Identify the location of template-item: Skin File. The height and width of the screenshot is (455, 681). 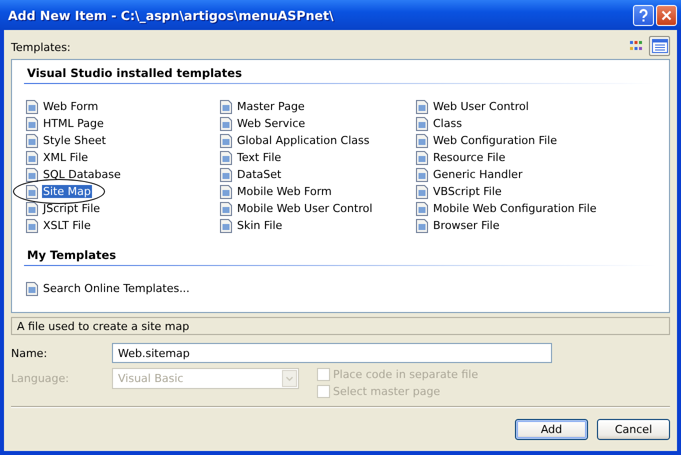
(260, 225).